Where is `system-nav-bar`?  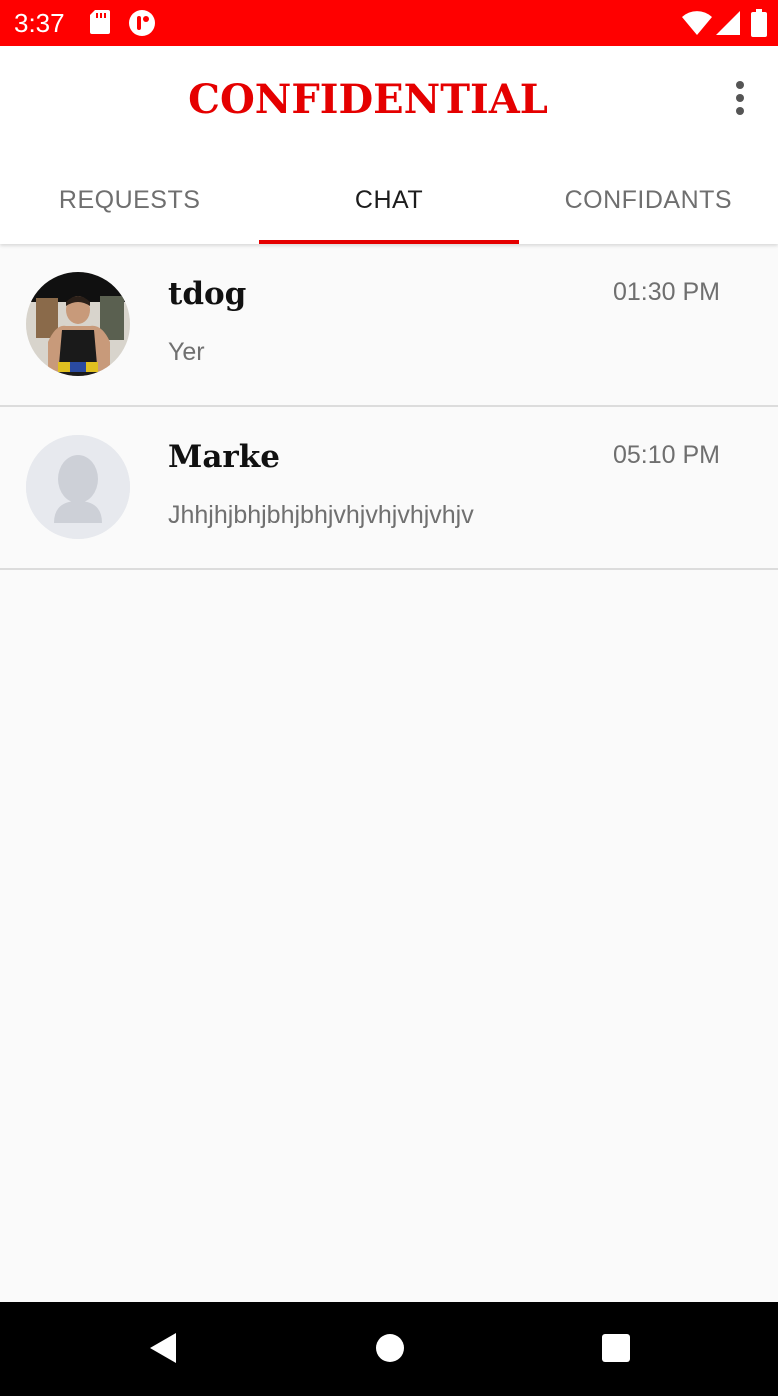 system-nav-bar is located at coordinates (389, 1349).